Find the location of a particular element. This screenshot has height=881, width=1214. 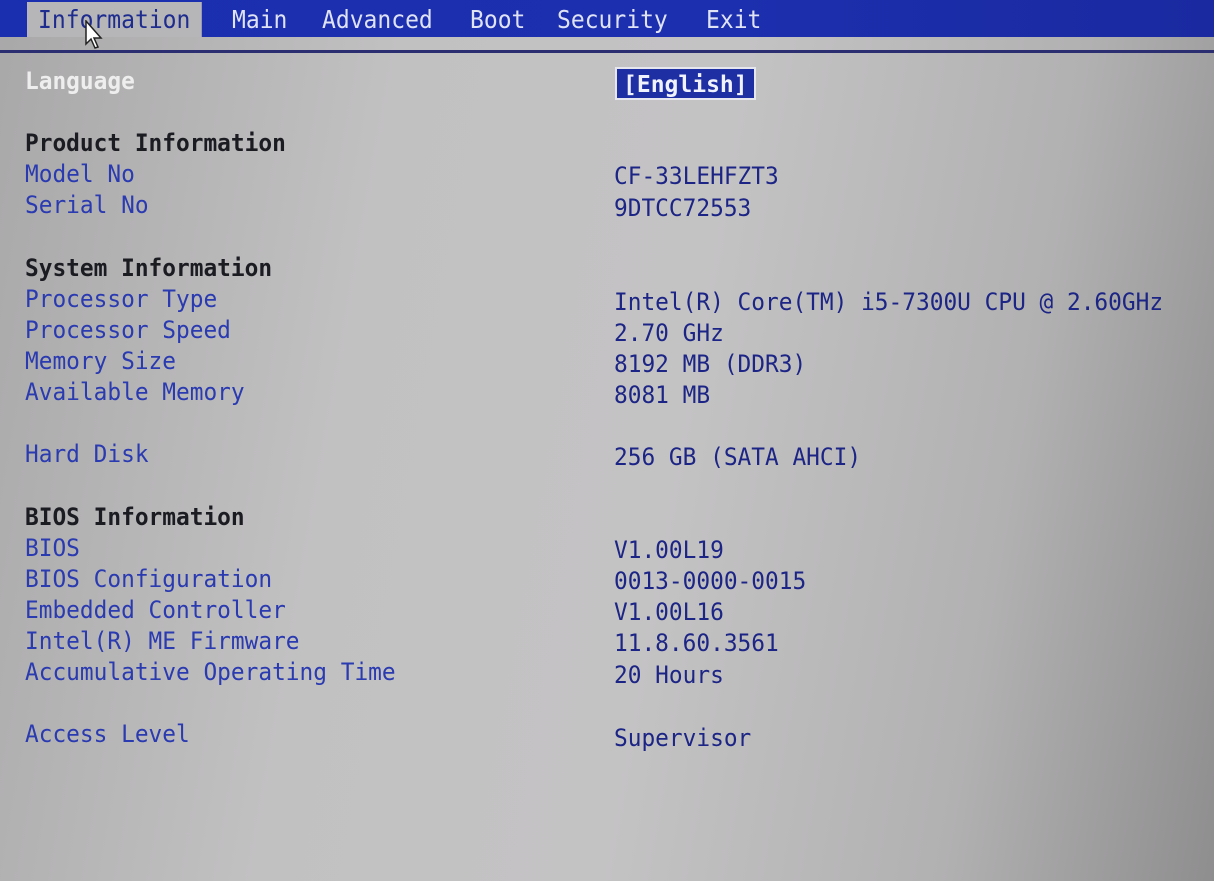

product-information-heading: Product Information is located at coordinates (155, 143).